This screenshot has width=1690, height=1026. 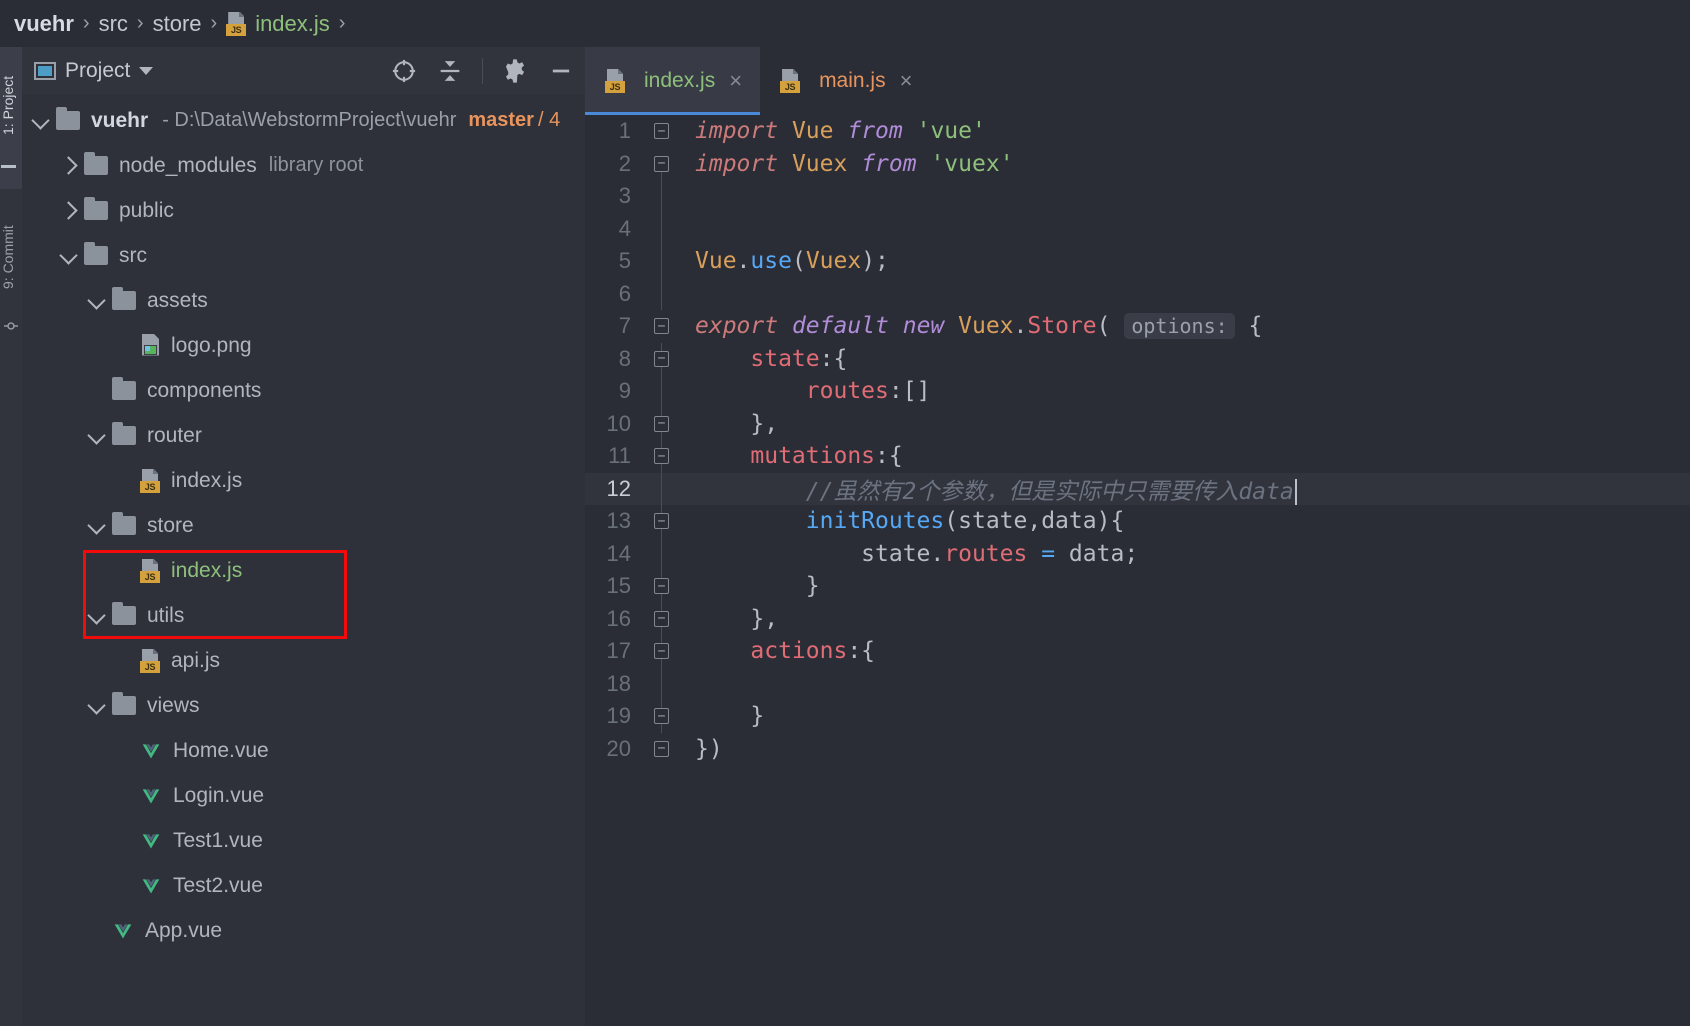 What do you see at coordinates (1137, 456) in the screenshot?
I see `code-line: 11 − mutations:{` at bounding box center [1137, 456].